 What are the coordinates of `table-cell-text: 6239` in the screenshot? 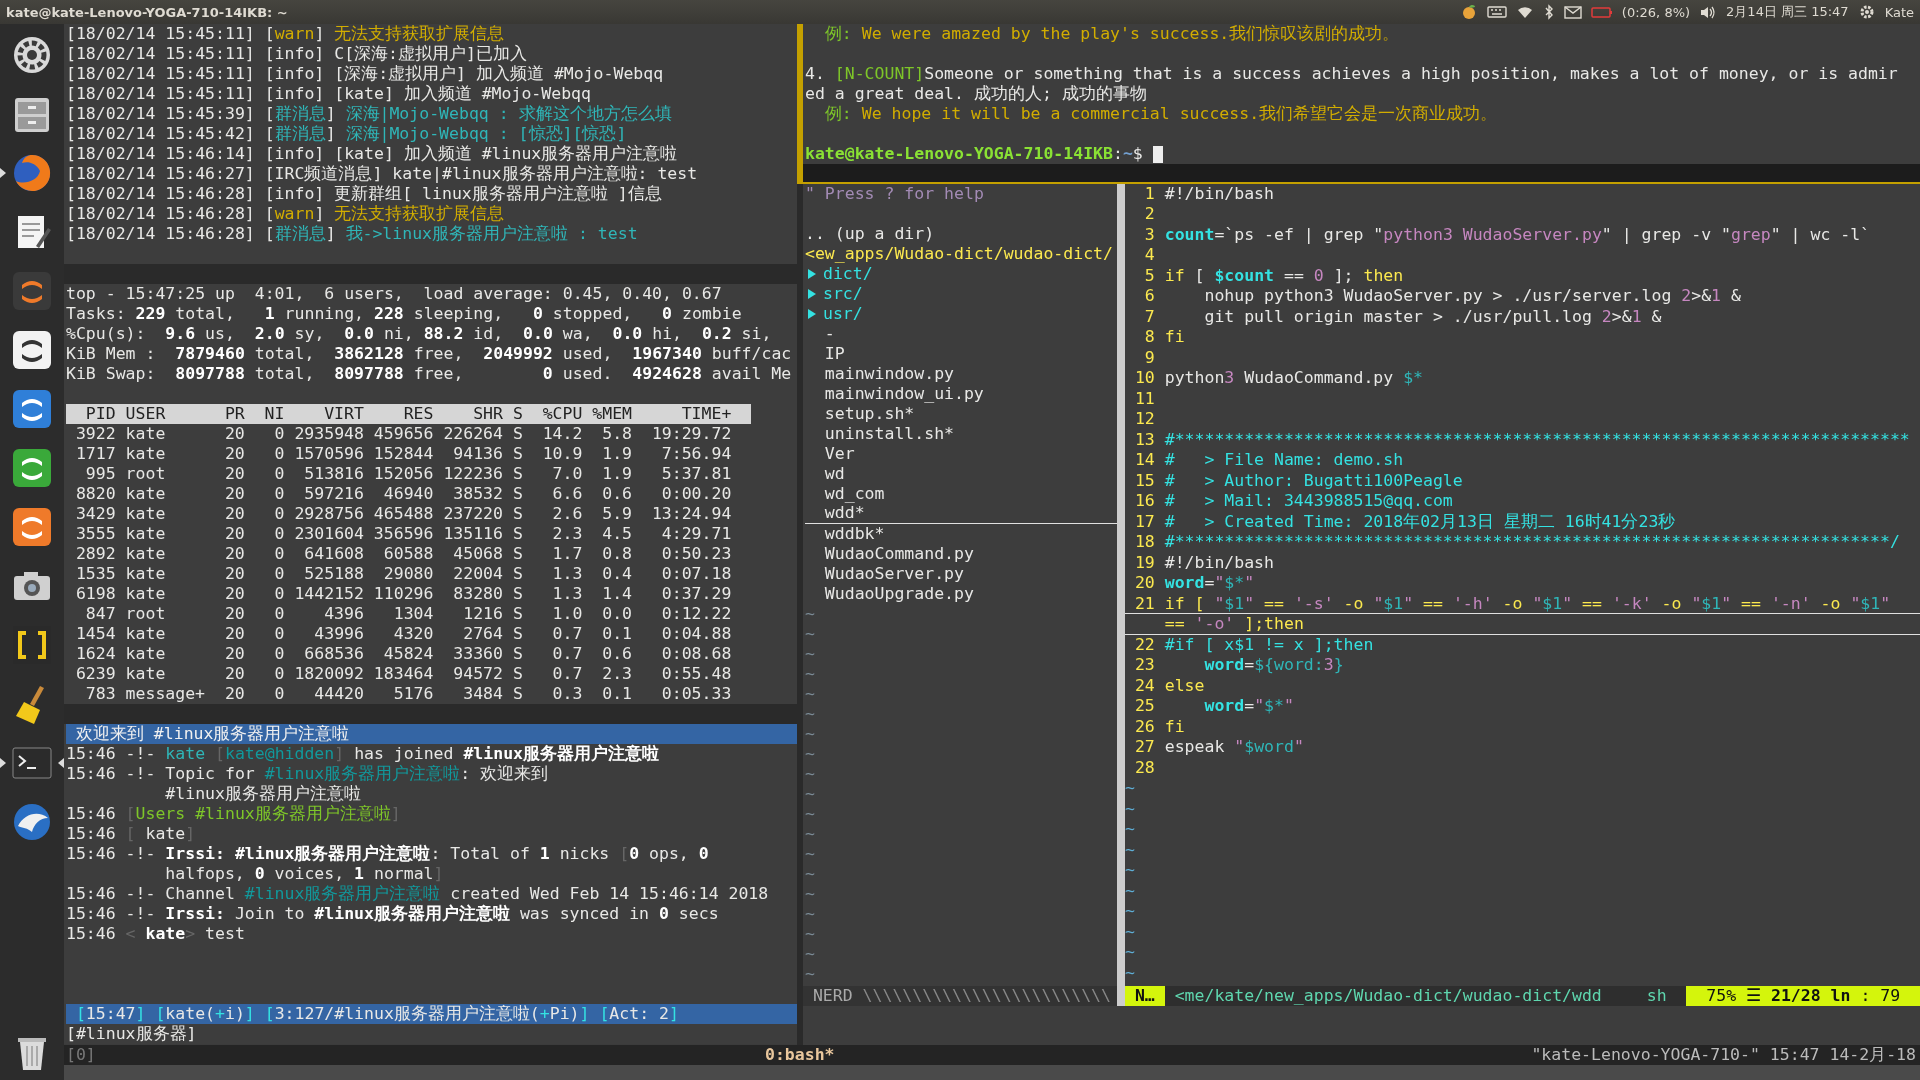 It's located at (95, 674).